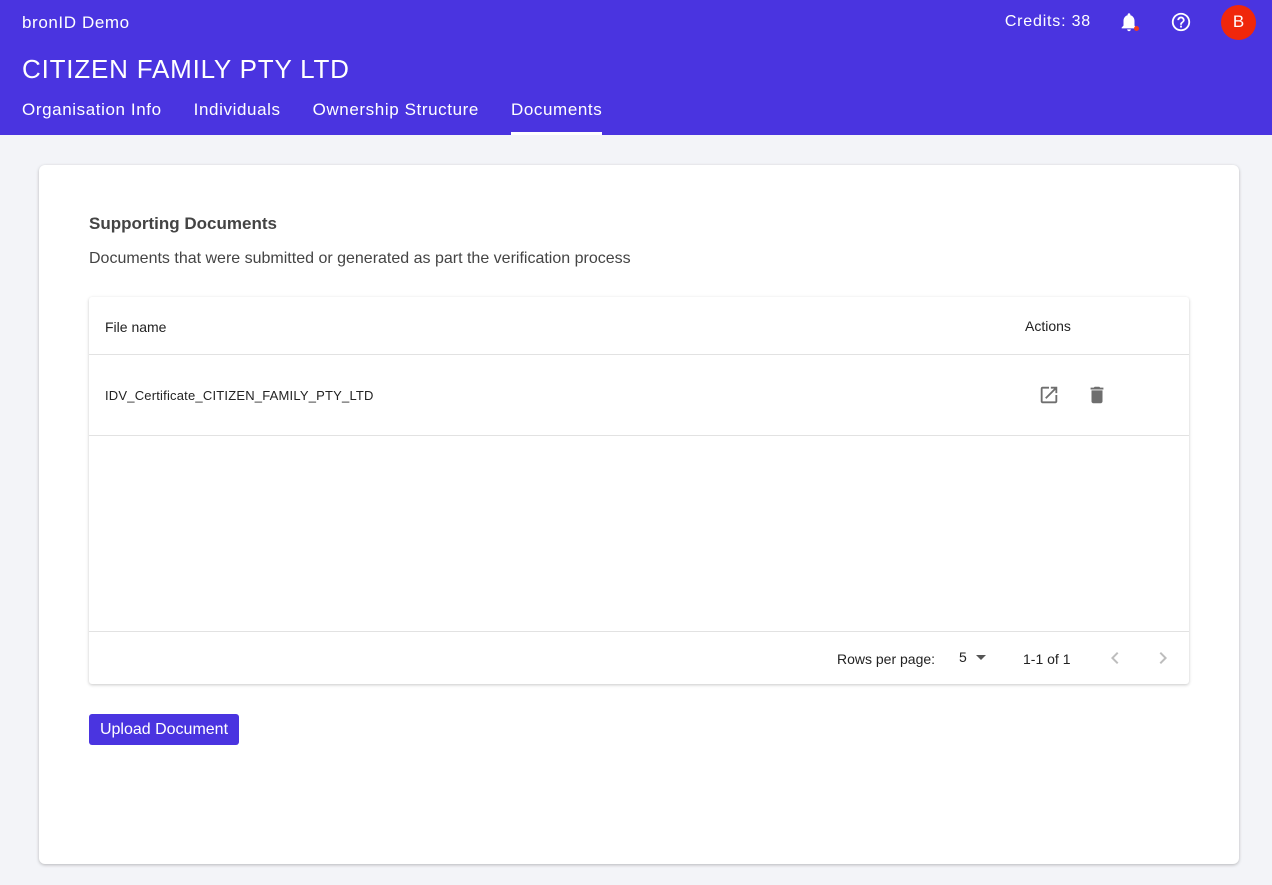  I want to click on help-button, so click(1181, 22).